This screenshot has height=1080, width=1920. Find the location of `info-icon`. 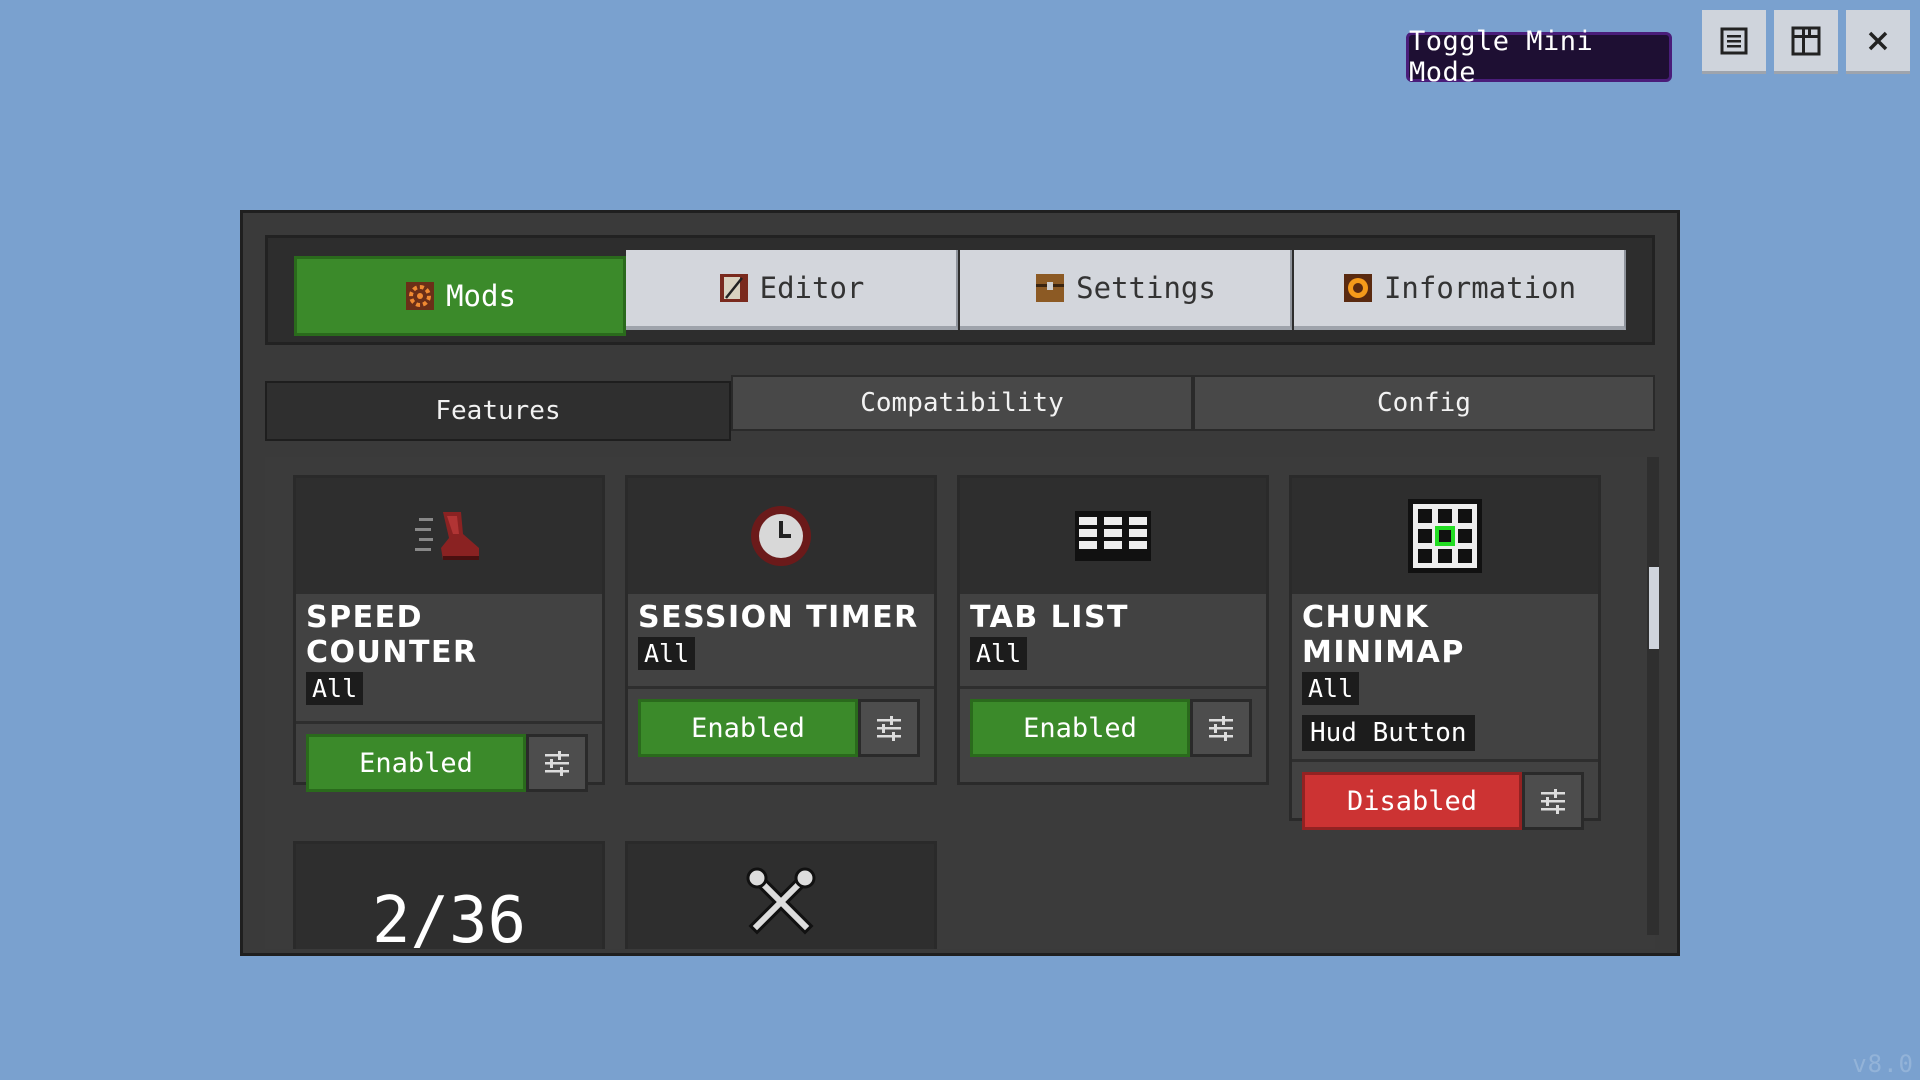

info-icon is located at coordinates (1358, 288).